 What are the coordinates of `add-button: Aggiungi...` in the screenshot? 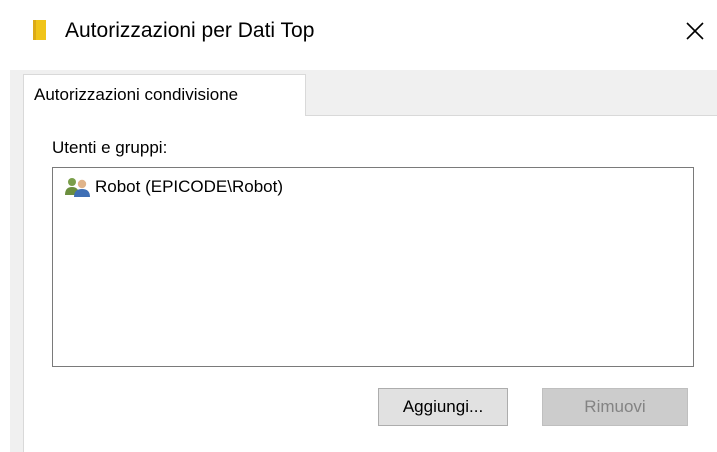 It's located at (443, 407).